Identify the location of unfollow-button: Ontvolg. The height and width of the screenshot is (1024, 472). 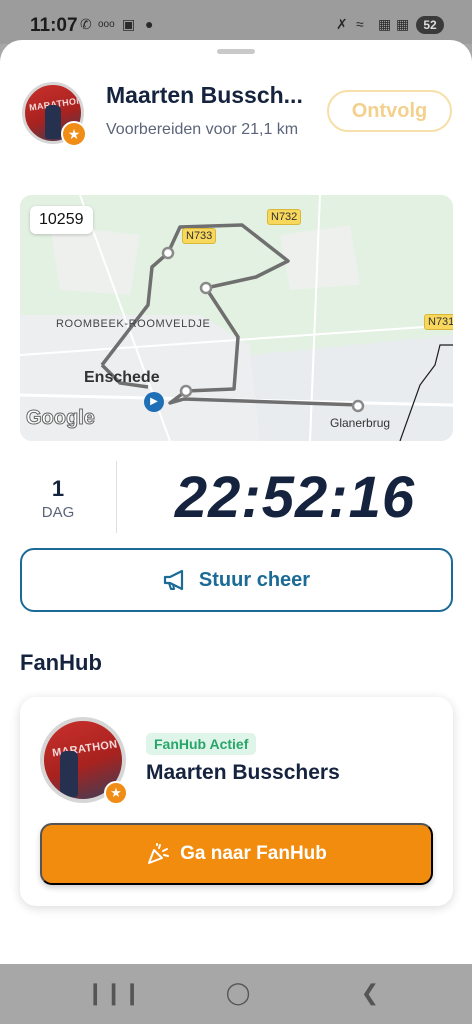
(389, 111).